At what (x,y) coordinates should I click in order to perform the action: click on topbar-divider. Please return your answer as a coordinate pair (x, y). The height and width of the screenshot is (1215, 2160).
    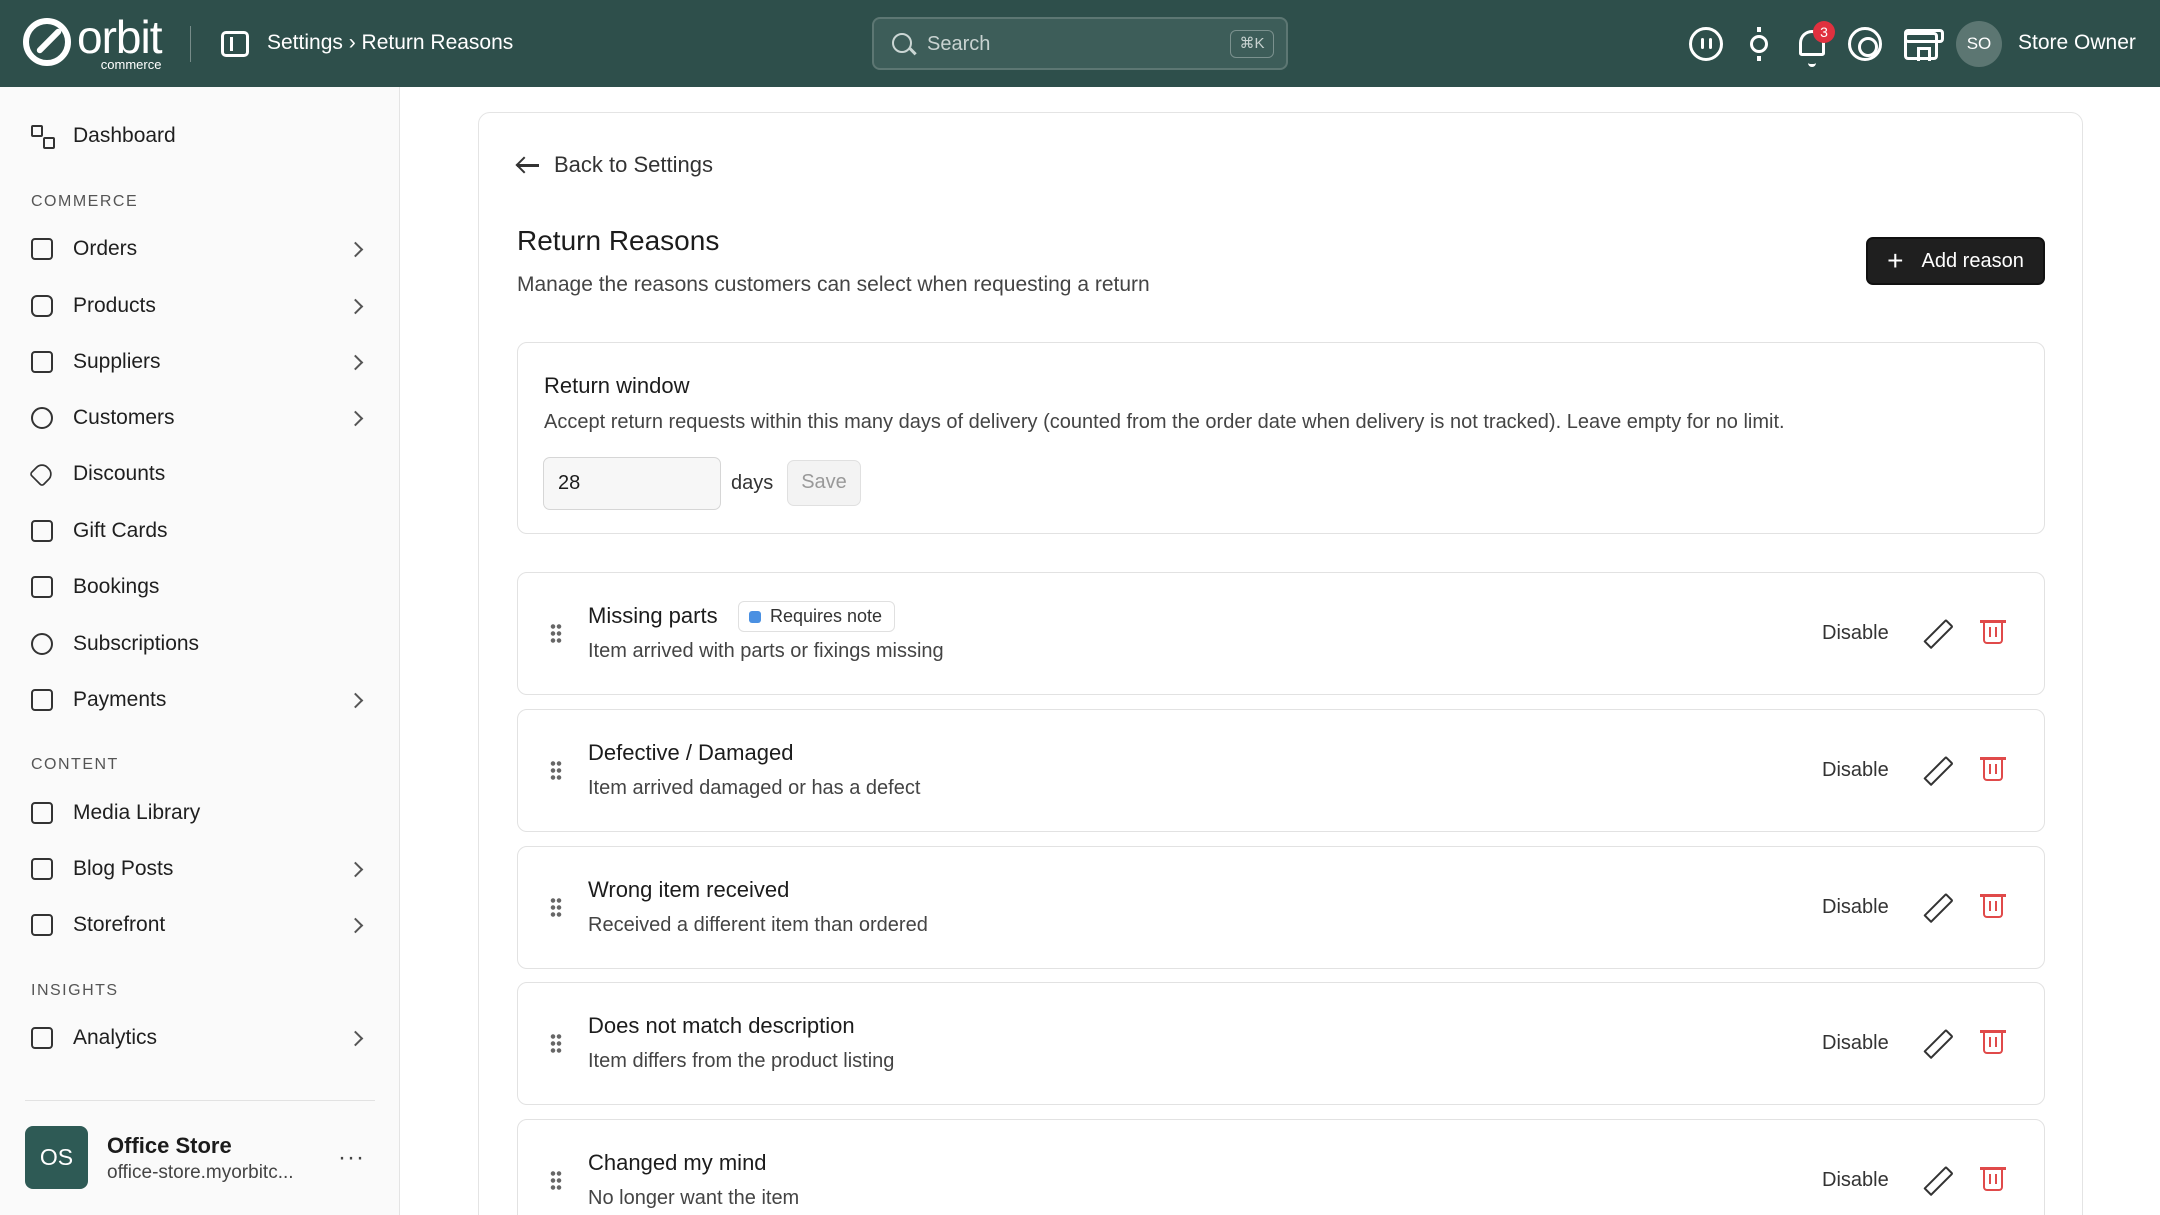
    Looking at the image, I should click on (190, 44).